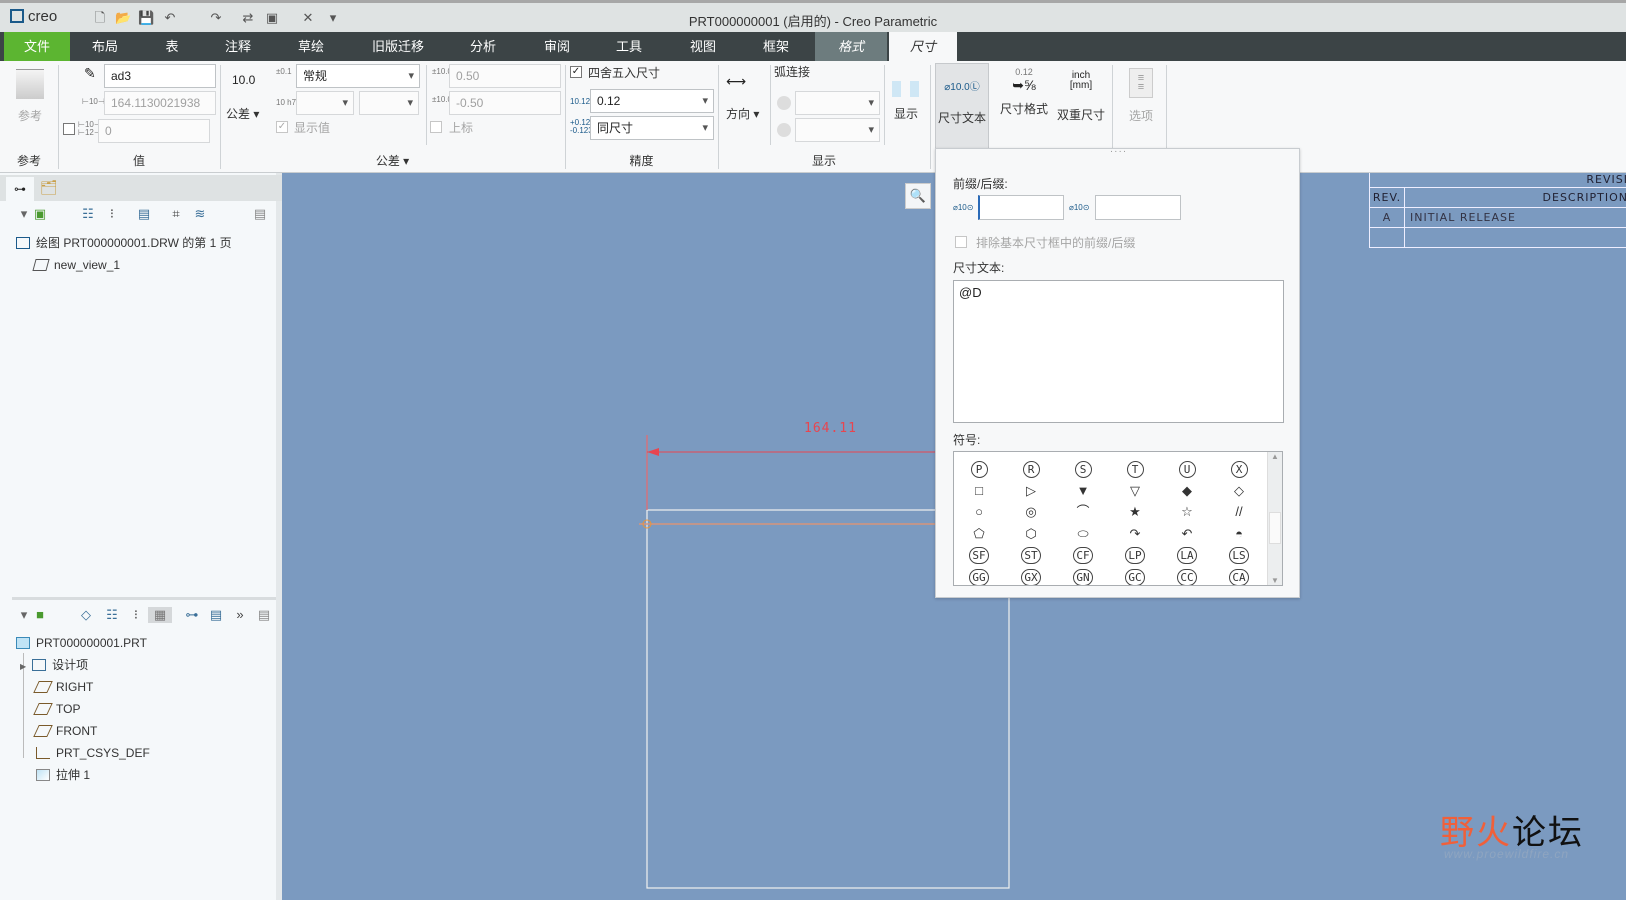 This screenshot has height=900, width=1626. What do you see at coordinates (703, 46) in the screenshot?
I see `tab-view: 视图` at bounding box center [703, 46].